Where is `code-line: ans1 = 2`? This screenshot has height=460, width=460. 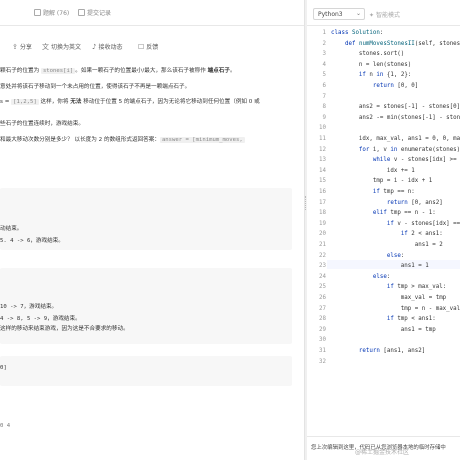
code-line: ans1 = 2 is located at coordinates (387, 245).